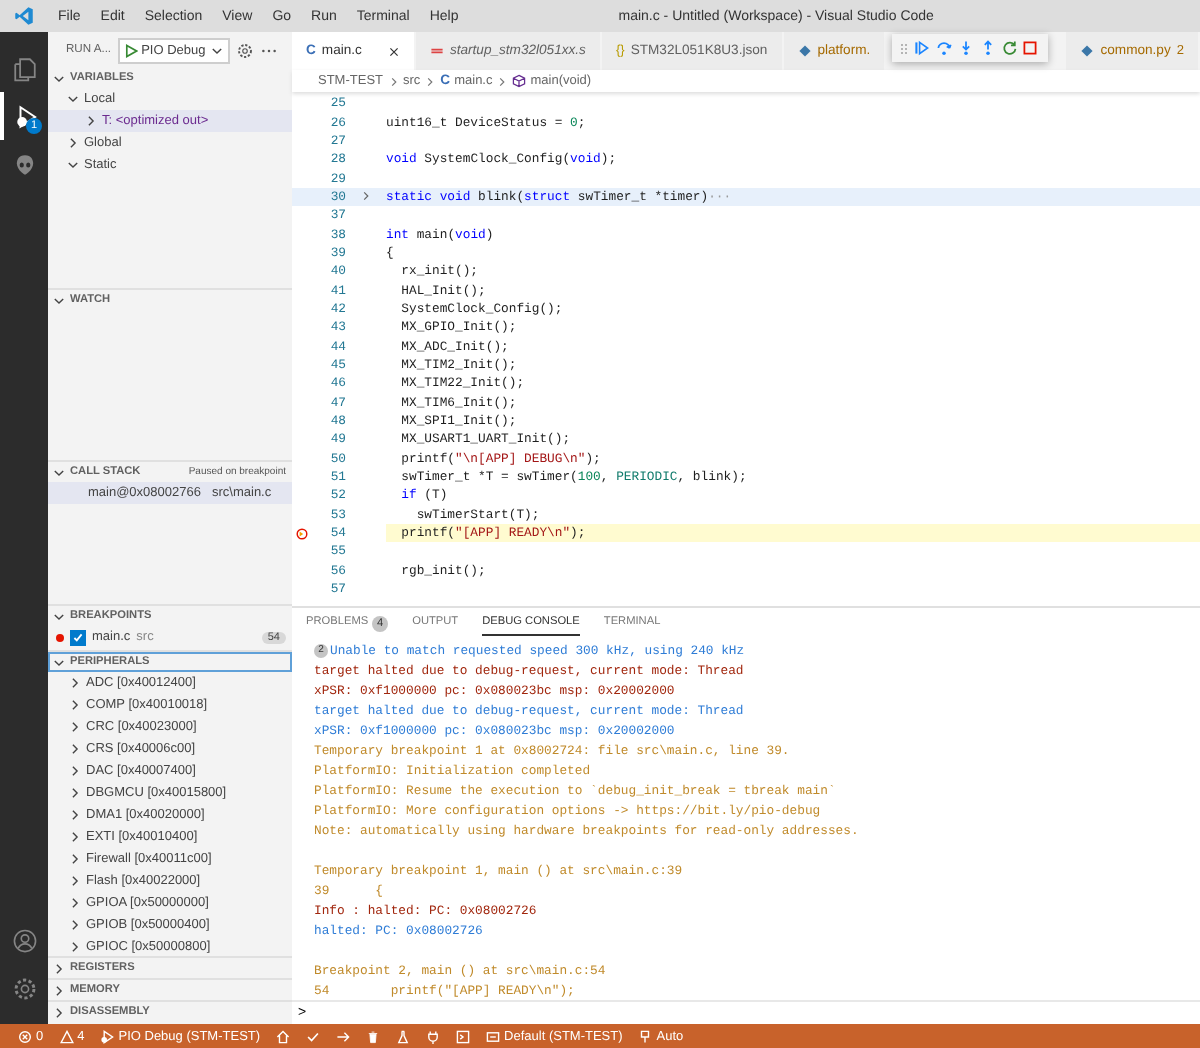 The image size is (1200, 1048). I want to click on app-logo-icon, so click(24, 16).